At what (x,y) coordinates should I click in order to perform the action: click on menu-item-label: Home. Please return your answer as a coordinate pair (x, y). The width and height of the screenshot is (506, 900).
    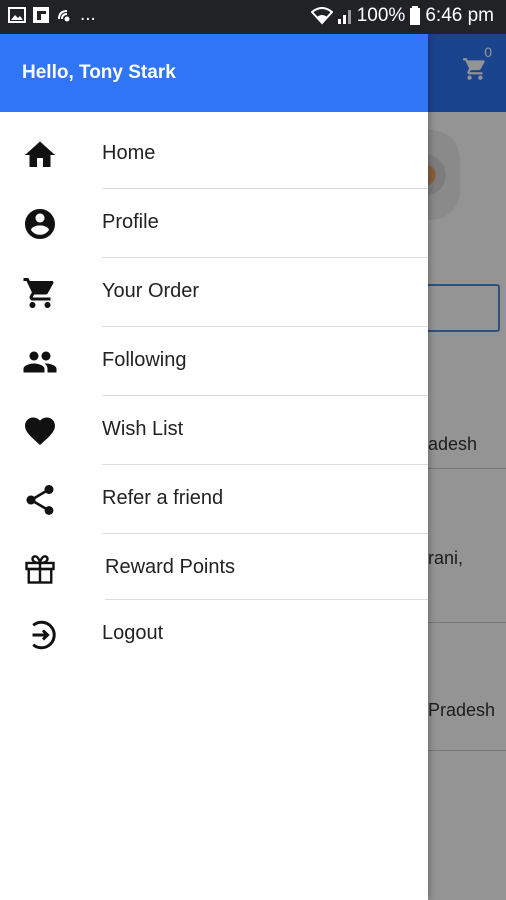
    Looking at the image, I should click on (129, 153).